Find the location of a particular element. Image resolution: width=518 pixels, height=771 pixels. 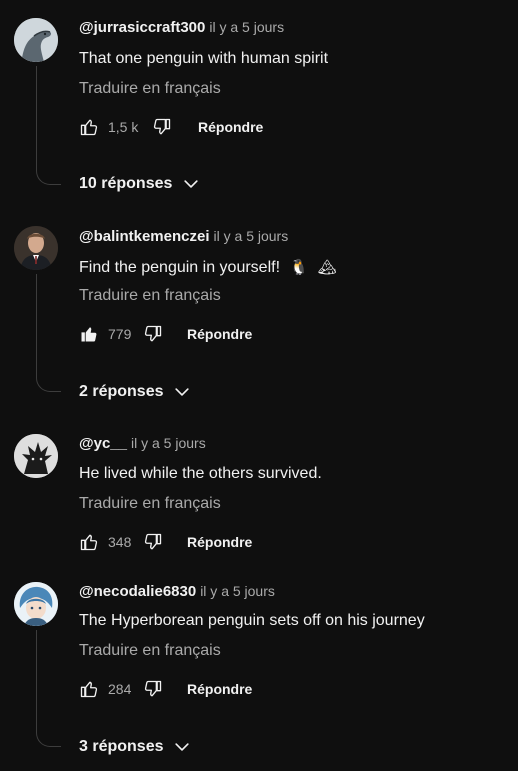

comment-text-content: Find the penguin in yourself! is located at coordinates (180, 267).